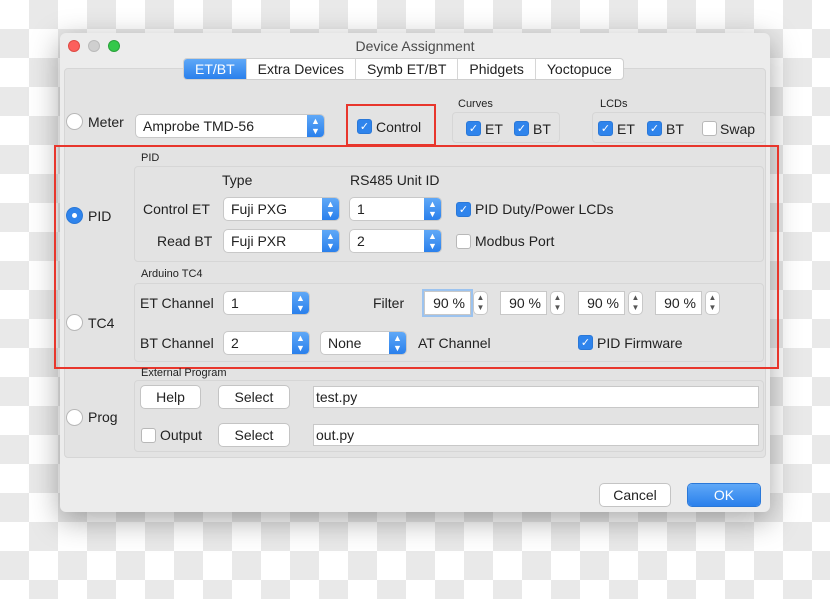 The image size is (830, 599). I want to click on tab-et-bt: ET/BT, so click(215, 69).